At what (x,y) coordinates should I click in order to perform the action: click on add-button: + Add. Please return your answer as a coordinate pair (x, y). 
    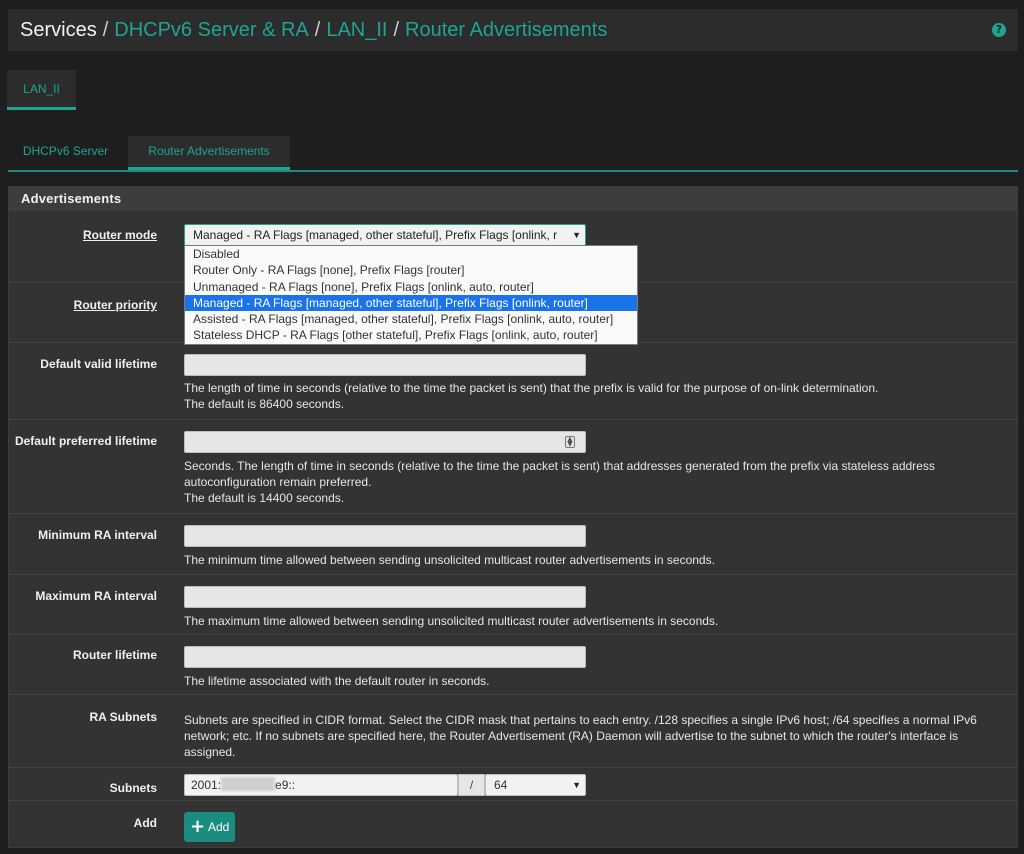
    Looking at the image, I should click on (209, 827).